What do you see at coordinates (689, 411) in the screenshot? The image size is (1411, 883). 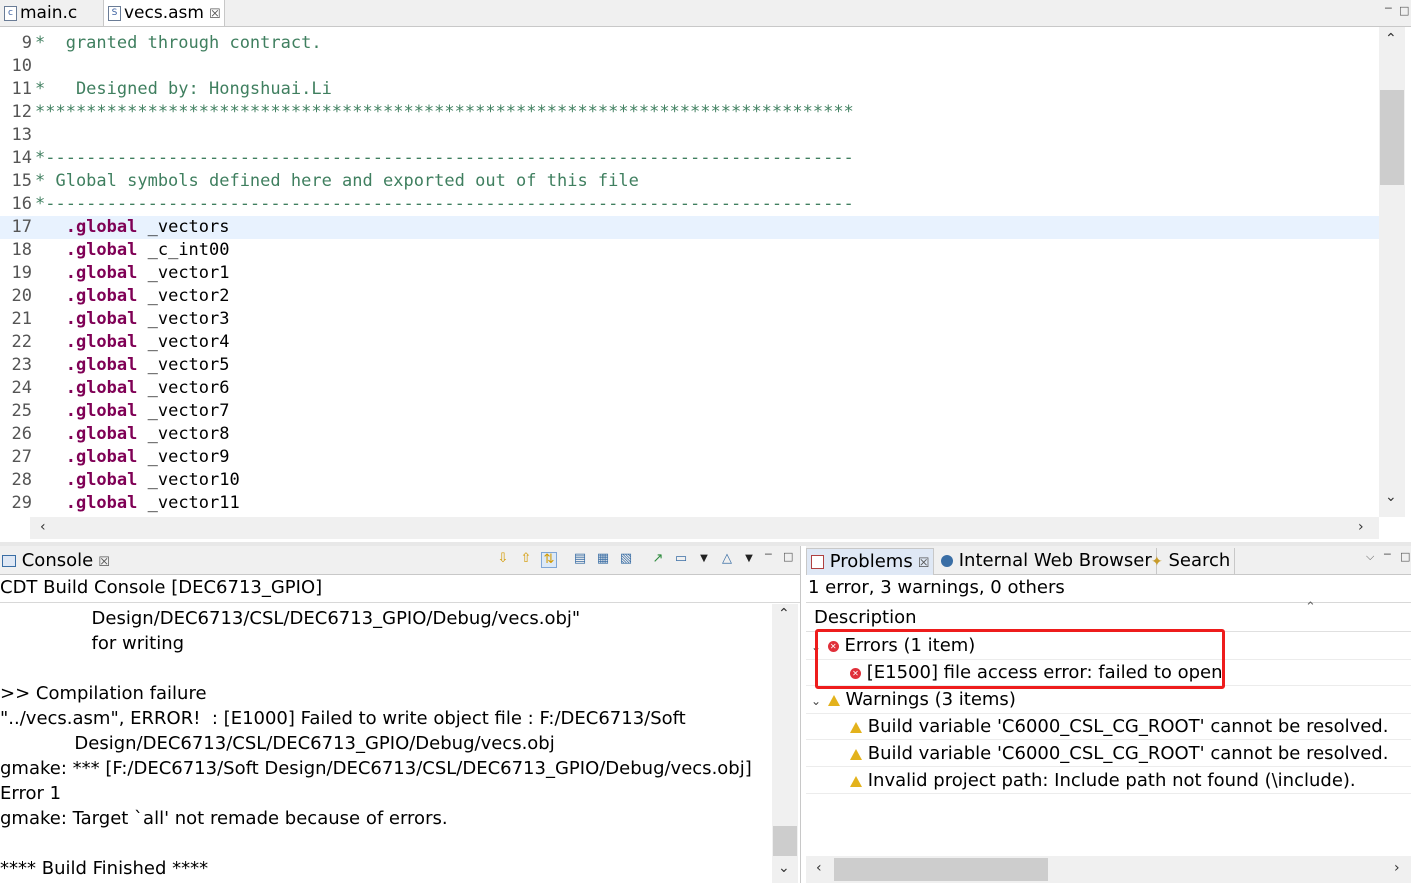 I see `code-line: 25 .global _vector7` at bounding box center [689, 411].